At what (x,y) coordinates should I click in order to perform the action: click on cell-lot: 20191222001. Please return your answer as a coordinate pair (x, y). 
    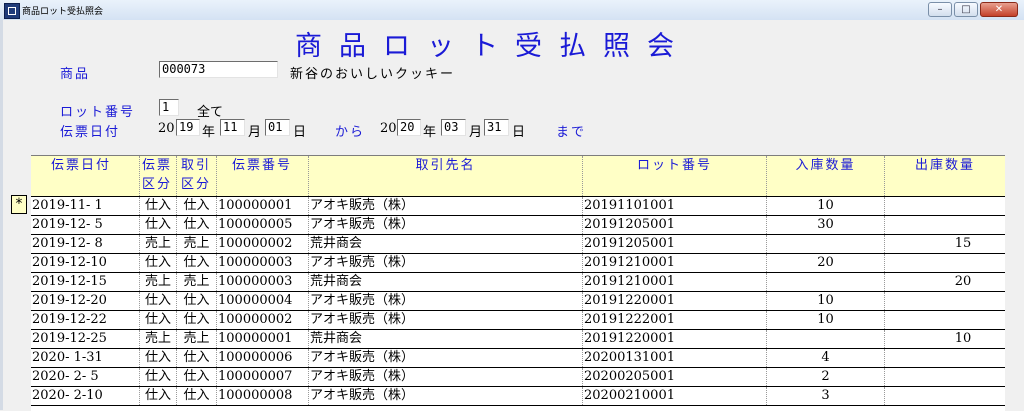
    Looking at the image, I should click on (675, 320).